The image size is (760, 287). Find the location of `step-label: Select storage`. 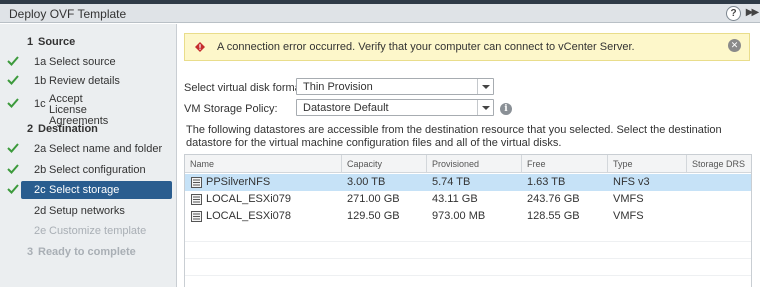

step-label: Select storage is located at coordinates (84, 190).